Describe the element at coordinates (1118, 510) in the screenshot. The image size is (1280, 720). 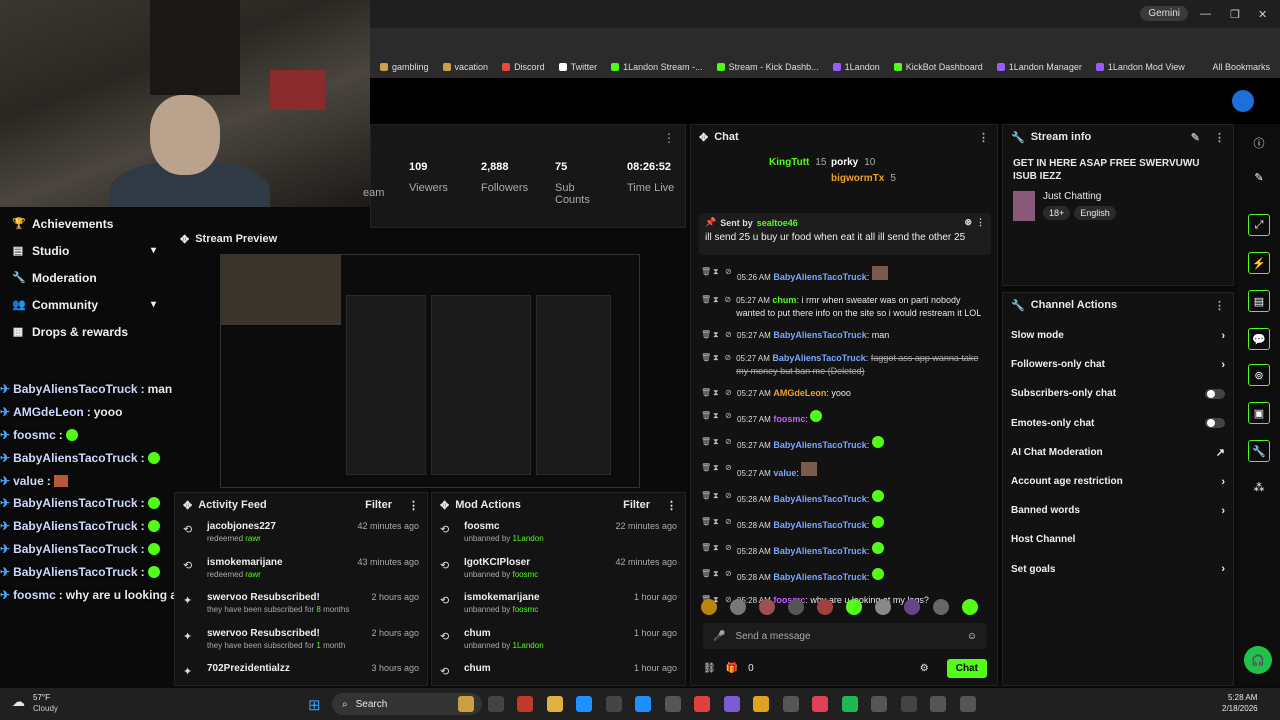
I see `channel-action-banned-words: Banned words ›` at that location.